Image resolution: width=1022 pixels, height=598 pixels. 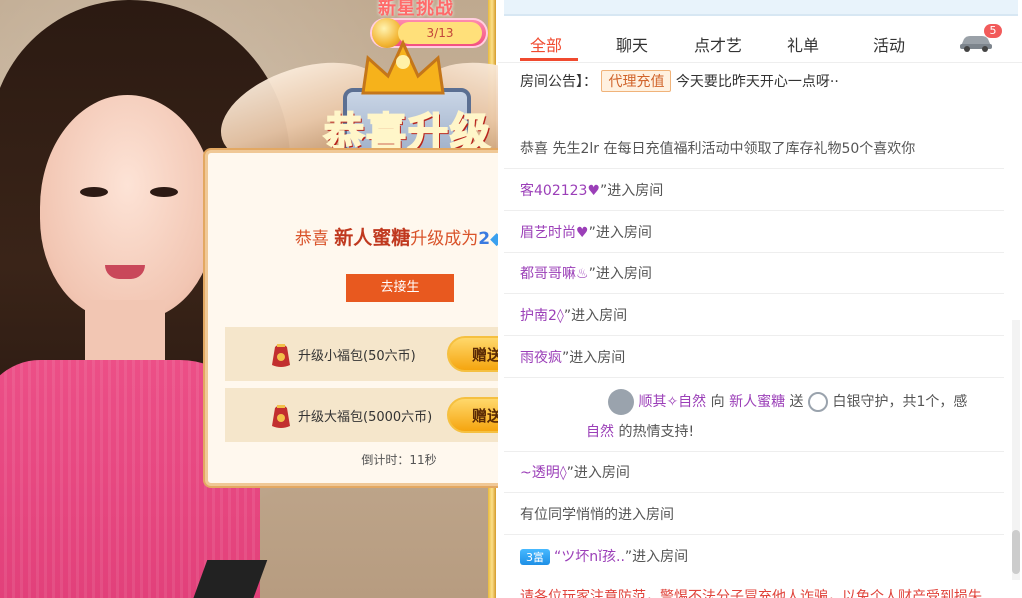 What do you see at coordinates (311, 239) in the screenshot?
I see `msg-prefix: 恭喜` at bounding box center [311, 239].